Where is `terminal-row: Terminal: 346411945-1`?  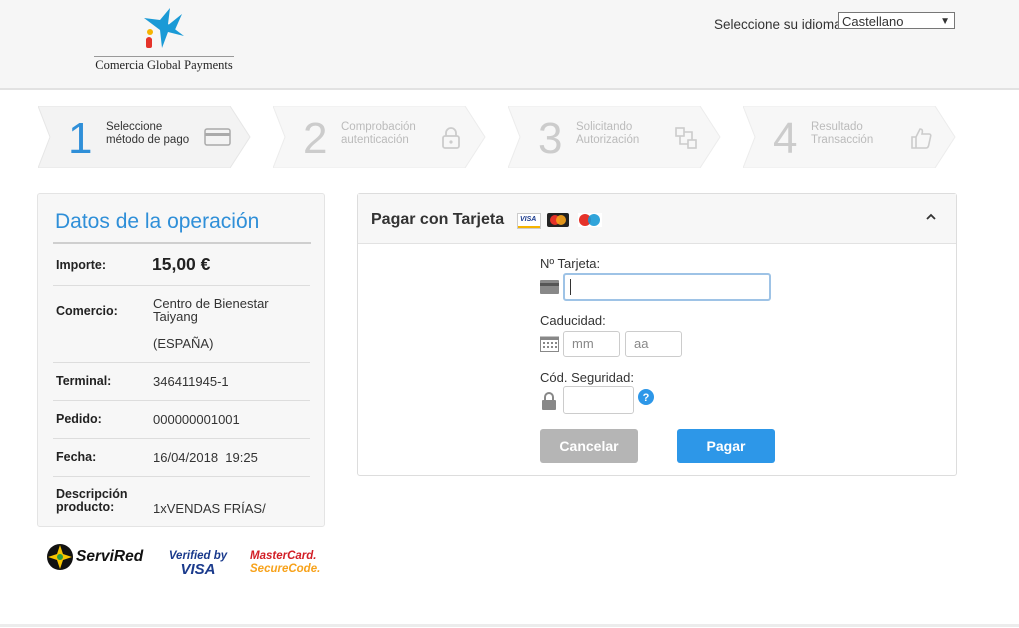 terminal-row: Terminal: 346411945-1 is located at coordinates (181, 382).